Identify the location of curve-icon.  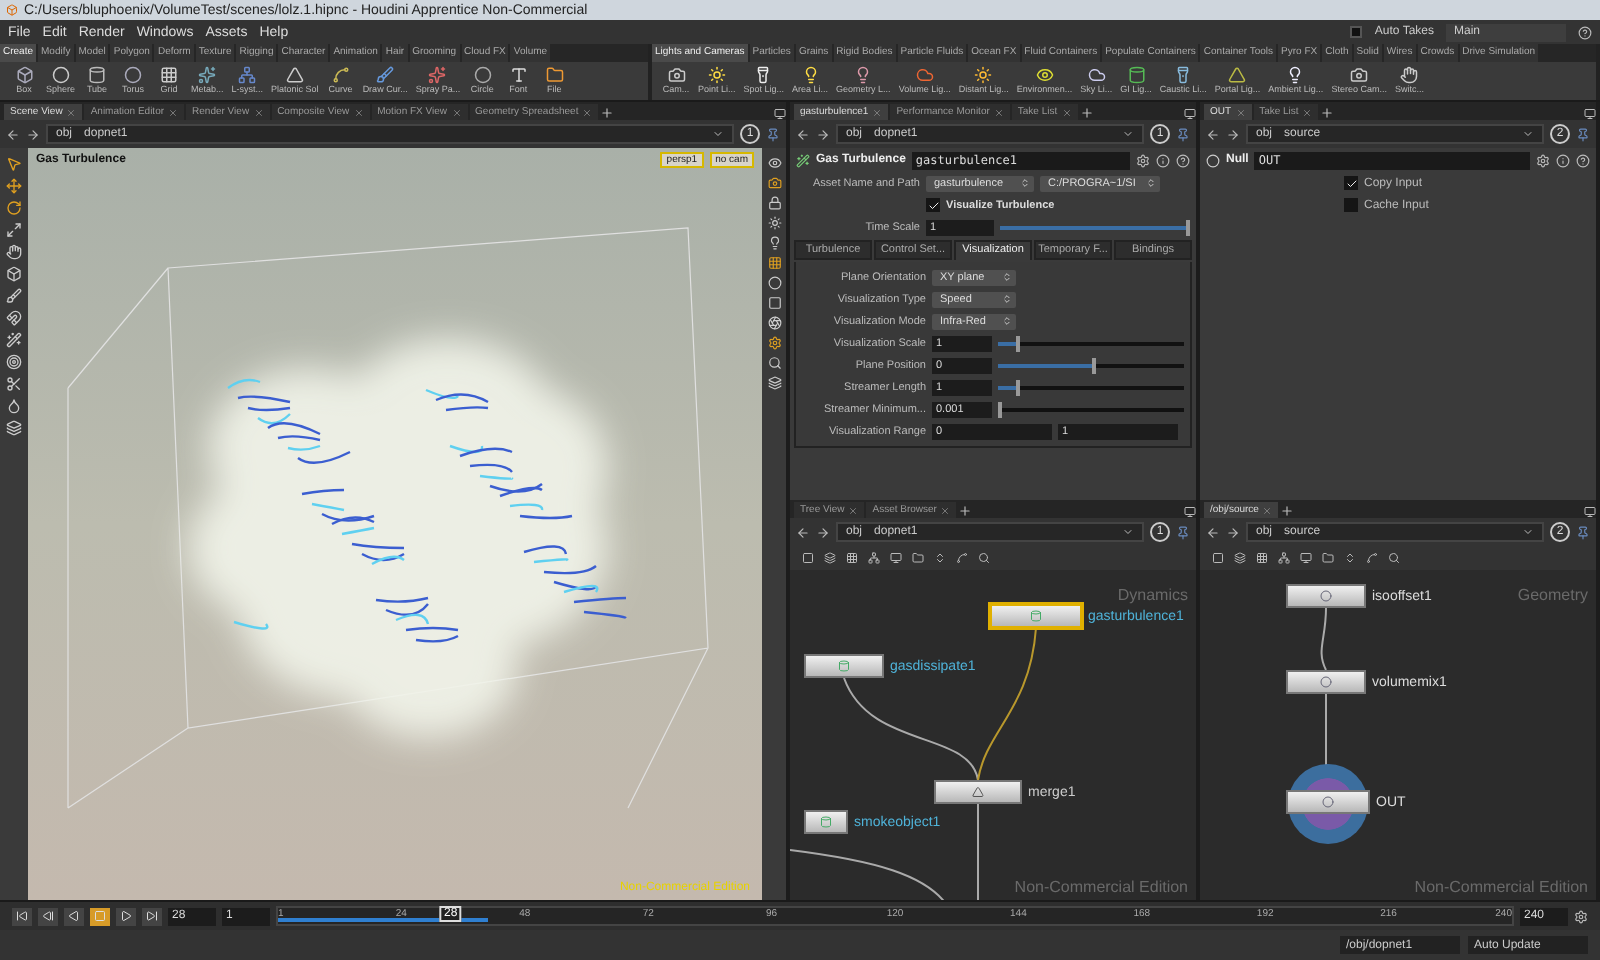
(340, 75).